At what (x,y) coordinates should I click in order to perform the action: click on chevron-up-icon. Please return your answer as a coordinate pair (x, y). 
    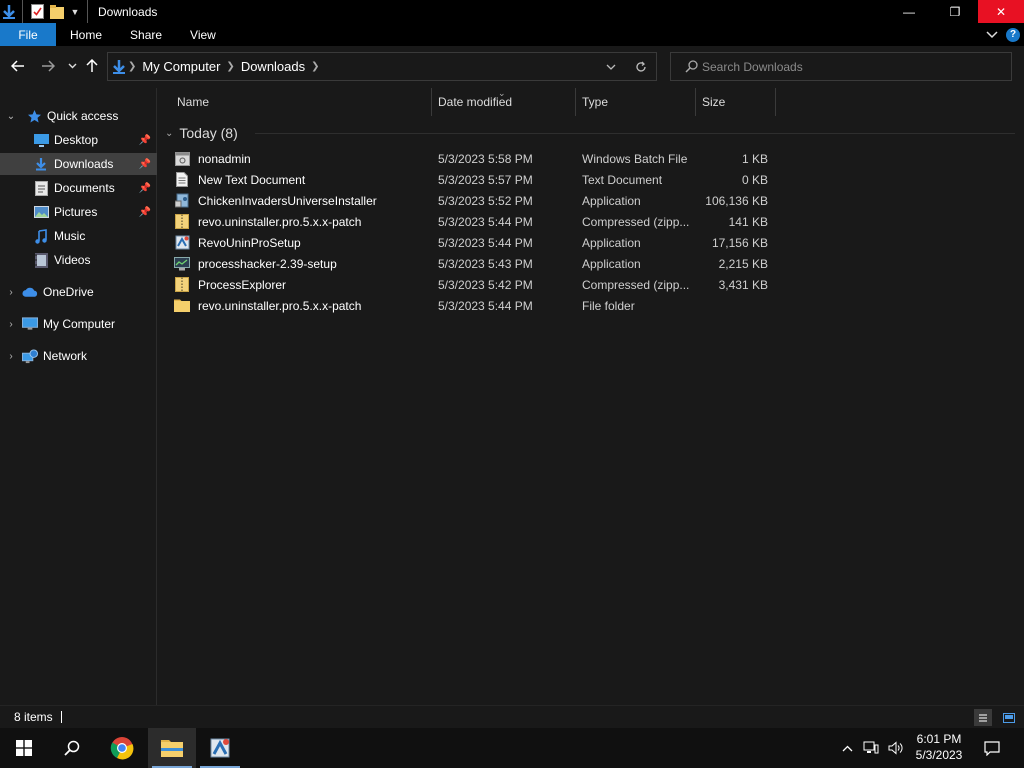
    Looking at the image, I should click on (847, 748).